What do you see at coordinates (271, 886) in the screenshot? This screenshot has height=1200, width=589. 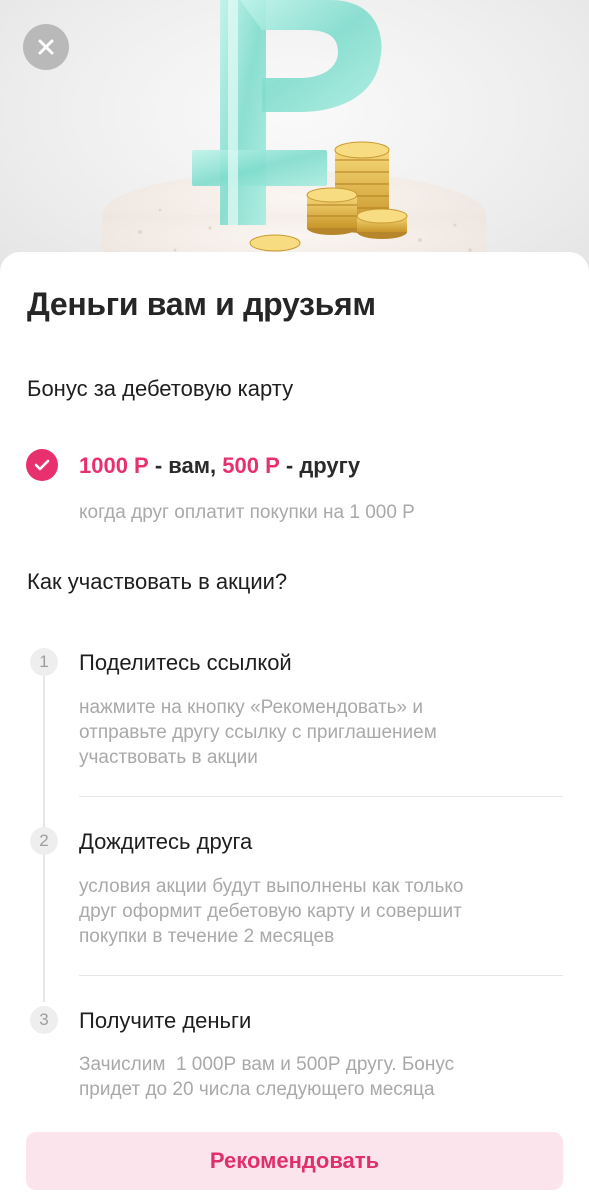 I see `step-desc-line: условия акции будут выполнены как только` at bounding box center [271, 886].